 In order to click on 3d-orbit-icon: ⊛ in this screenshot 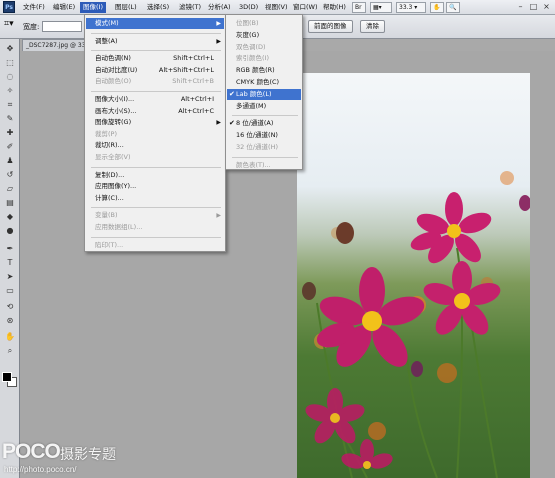, I will do `click(10, 320)`.